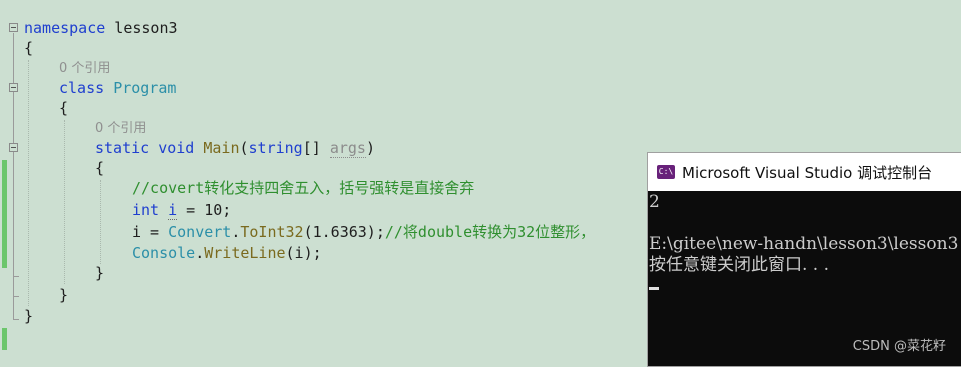 The height and width of the screenshot is (367, 961). What do you see at coordinates (654, 202) in the screenshot?
I see `console-line: 2` at bounding box center [654, 202].